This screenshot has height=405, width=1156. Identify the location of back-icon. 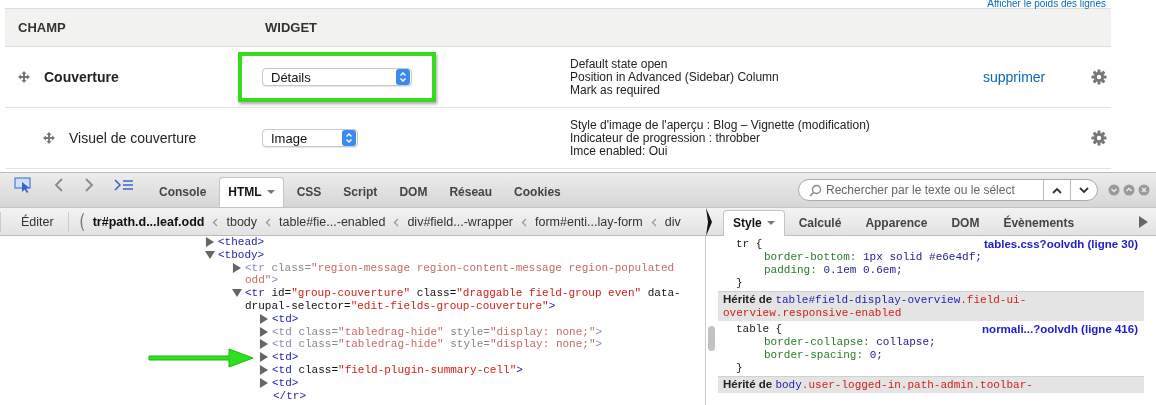
(59, 185).